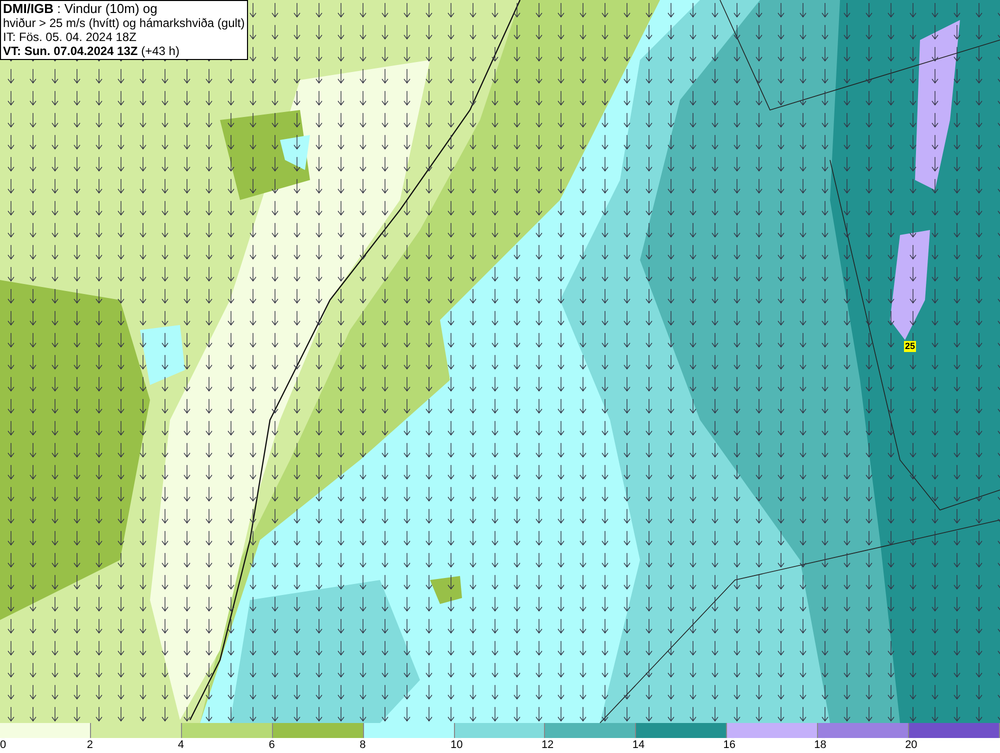 This screenshot has width=1000, height=753. What do you see at coordinates (638, 745) in the screenshot?
I see `legend-tick-label: 14` at bounding box center [638, 745].